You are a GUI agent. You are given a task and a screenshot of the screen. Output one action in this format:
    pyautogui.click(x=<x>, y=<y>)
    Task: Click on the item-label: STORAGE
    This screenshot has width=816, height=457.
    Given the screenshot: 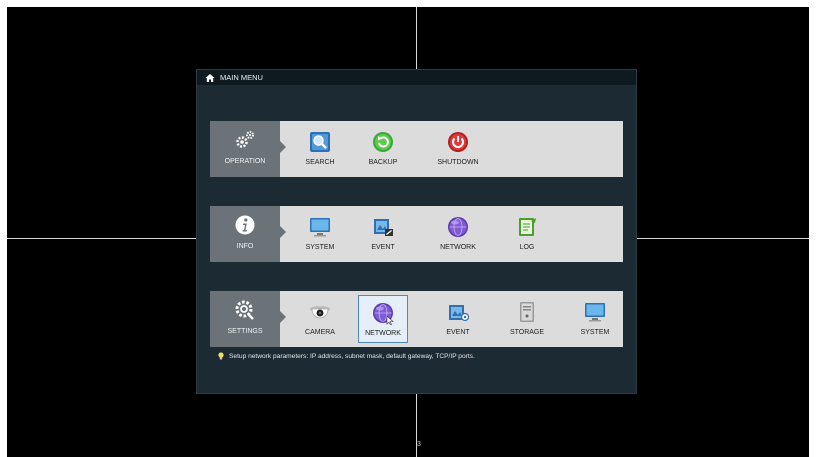 What is the action you would take?
    pyautogui.click(x=527, y=332)
    